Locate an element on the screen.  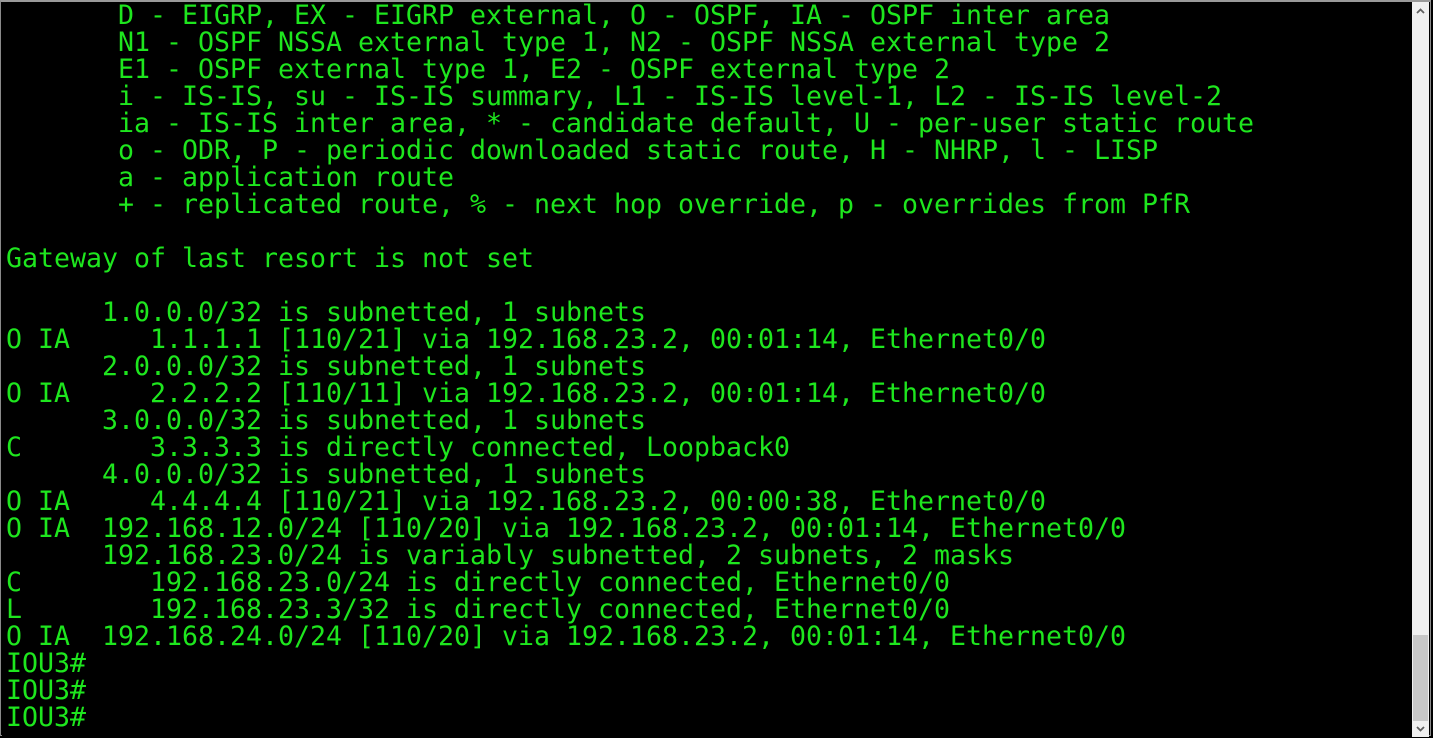
scroll-up-button is located at coordinates (1420, 10).